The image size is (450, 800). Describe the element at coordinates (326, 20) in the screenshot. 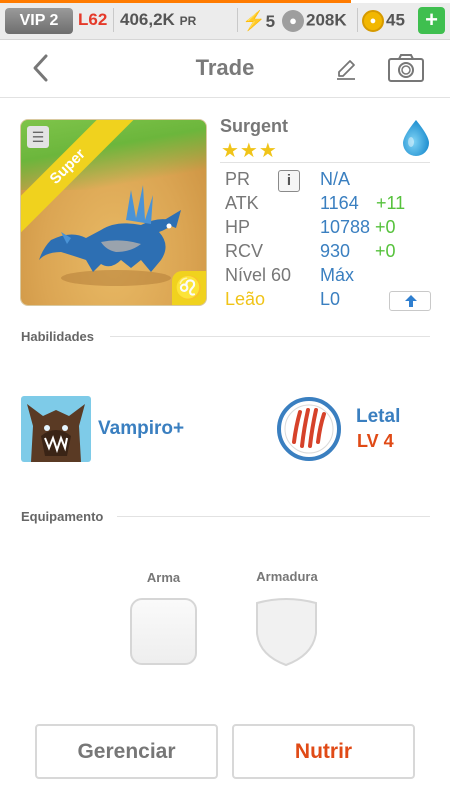

I see `food-value: 208K` at that location.